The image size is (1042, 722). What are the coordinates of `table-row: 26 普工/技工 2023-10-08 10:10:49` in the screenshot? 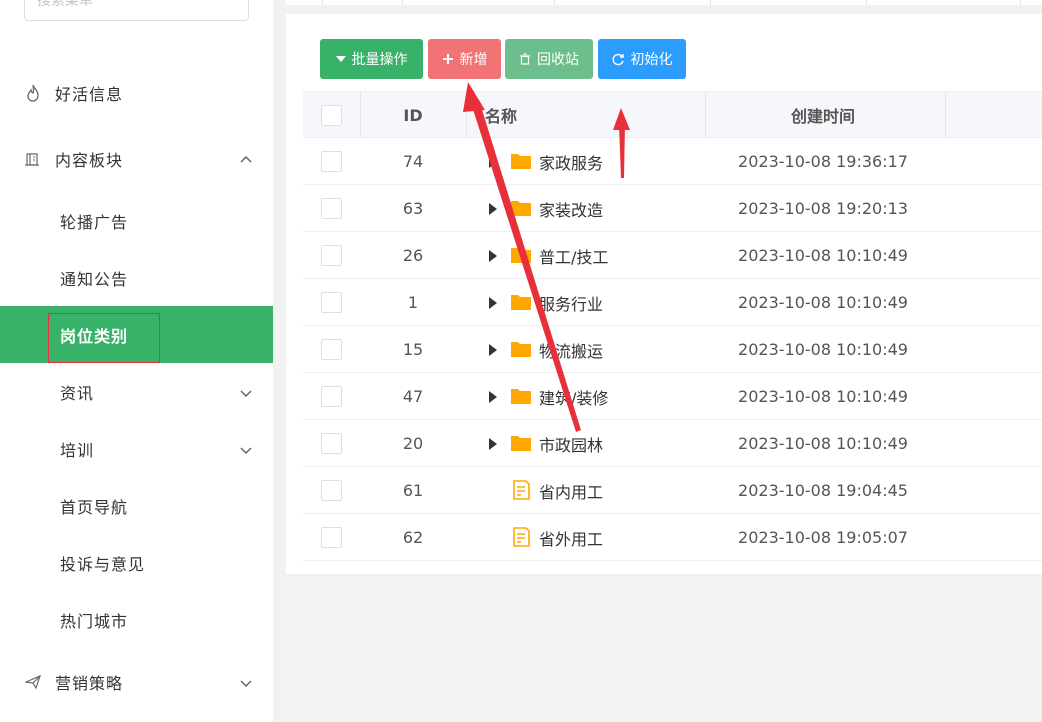 It's located at (672, 255).